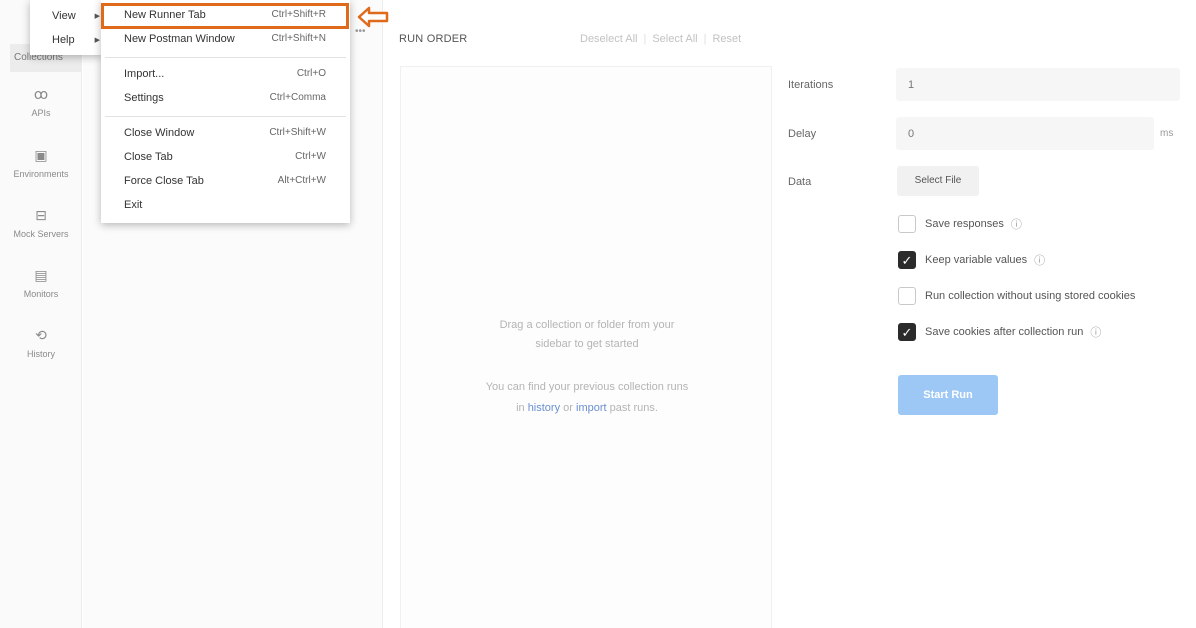 This screenshot has height=628, width=1196. I want to click on save-responses-row: Save responses ⓘ, so click(960, 224).